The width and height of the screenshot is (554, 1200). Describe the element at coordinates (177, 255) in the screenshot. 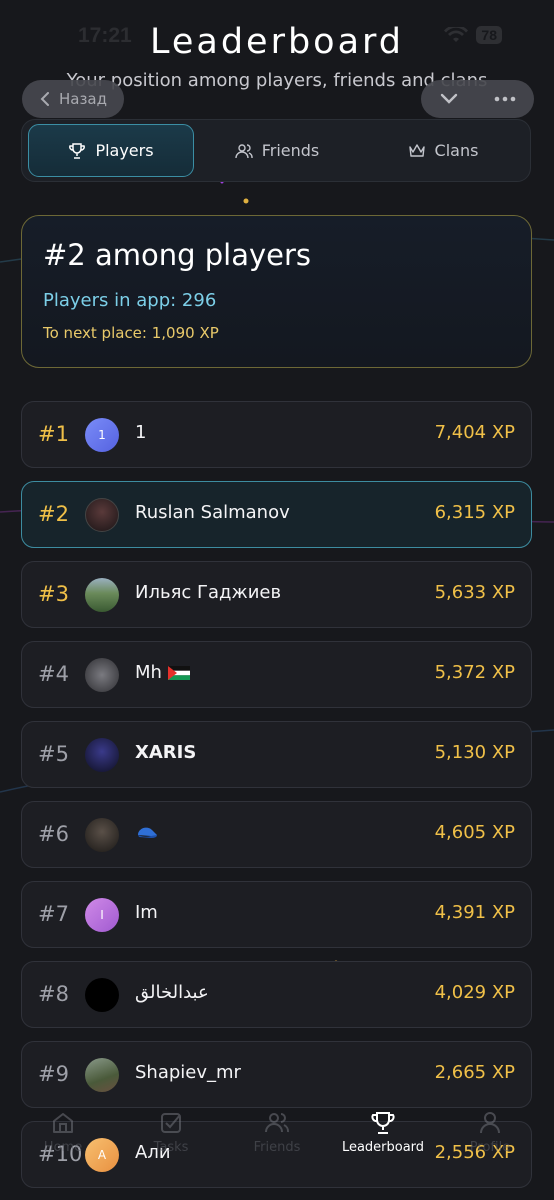

I see `position-title: #2 among players` at that location.